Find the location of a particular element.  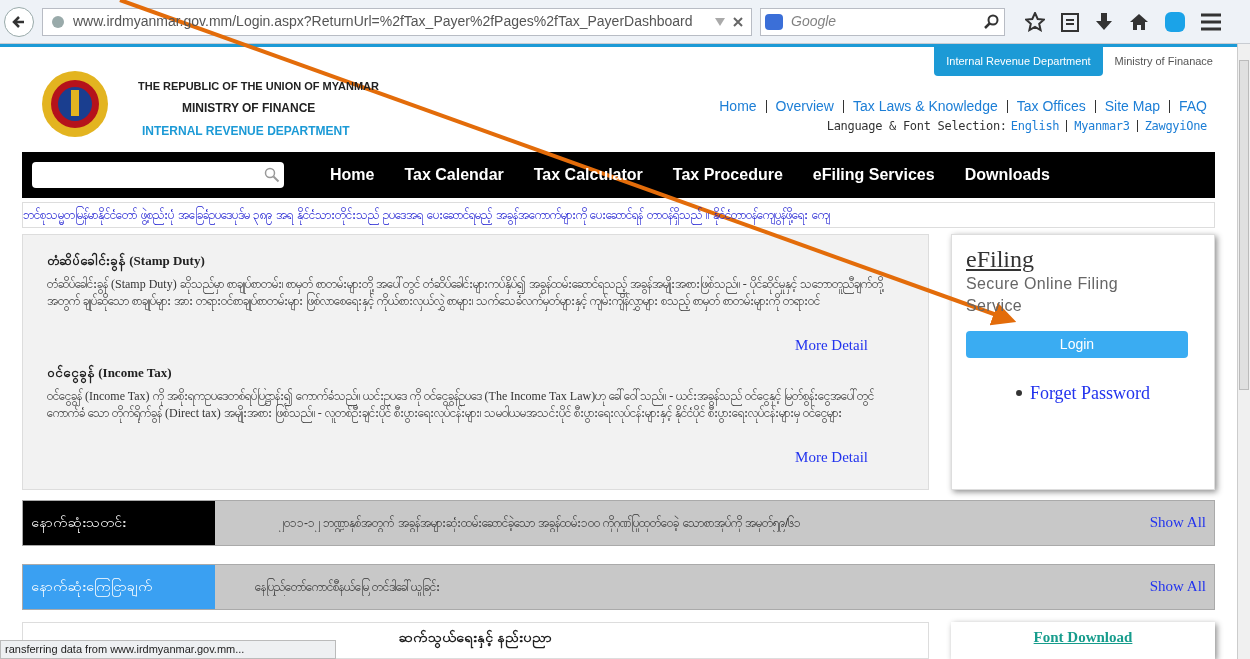

clipboard-icon is located at coordinates (1070, 21).